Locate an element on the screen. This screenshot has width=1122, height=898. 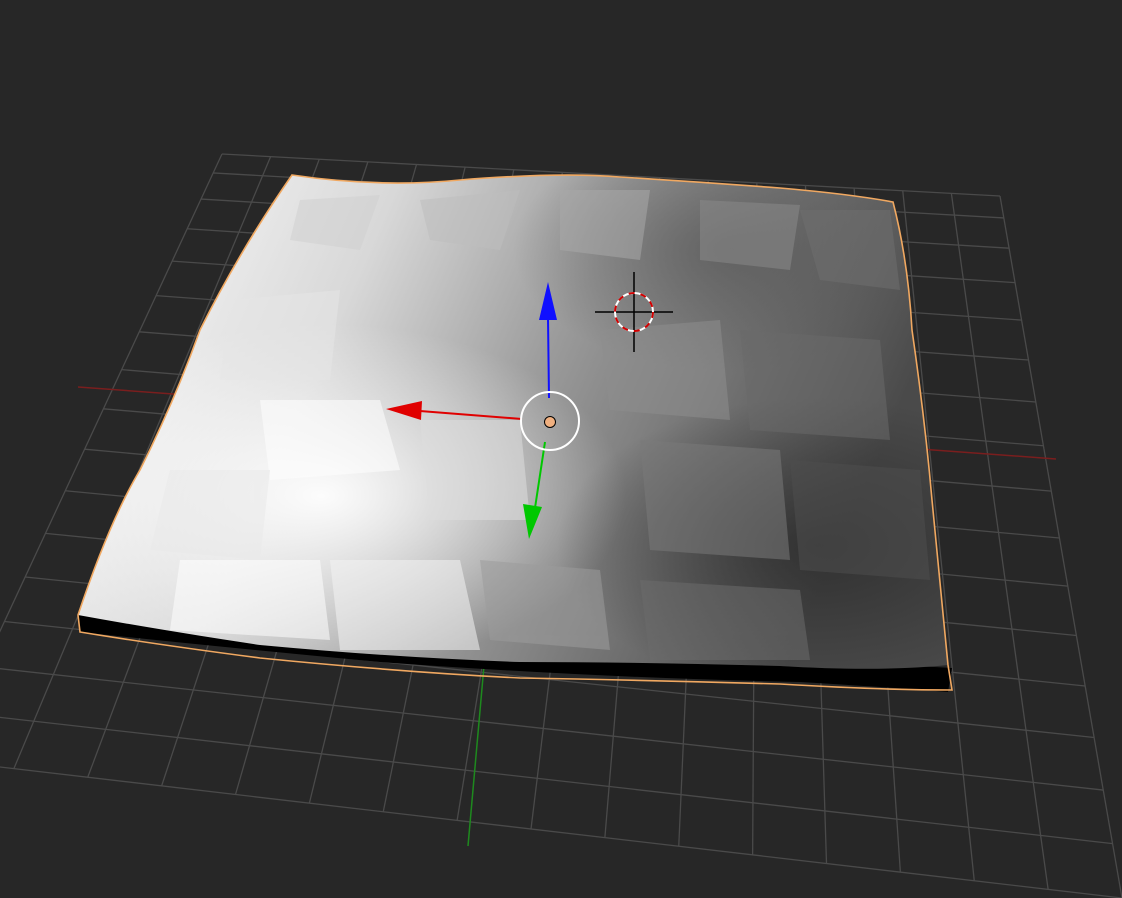
z-axis-handle is located at coordinates (548, 358).